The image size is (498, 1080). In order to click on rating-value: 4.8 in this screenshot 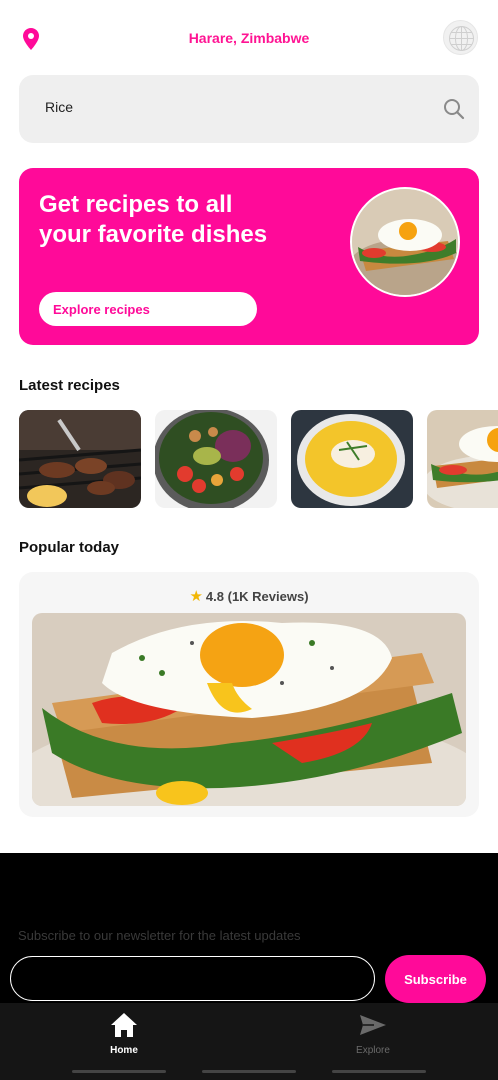, I will do `click(214, 596)`.